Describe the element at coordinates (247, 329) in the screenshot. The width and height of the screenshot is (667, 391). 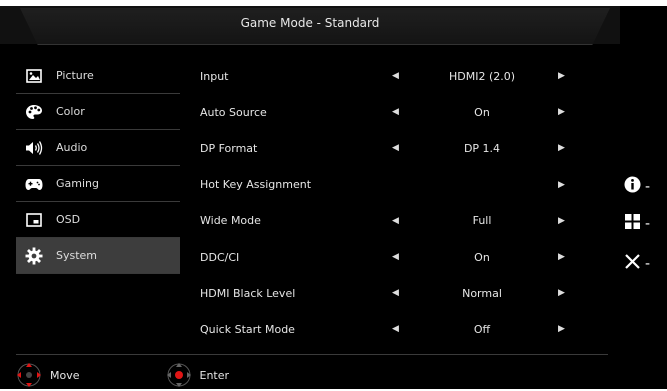
I see `setting-label: Quick Start Mode` at that location.